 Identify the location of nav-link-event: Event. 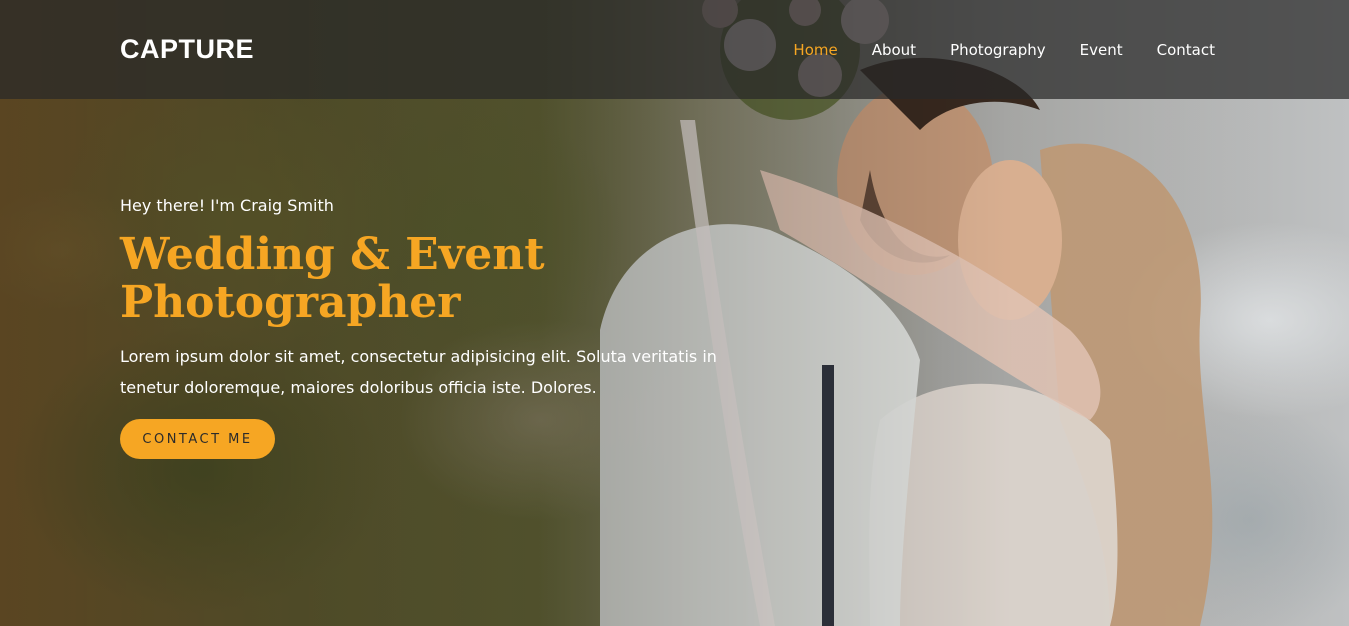
(1101, 50).